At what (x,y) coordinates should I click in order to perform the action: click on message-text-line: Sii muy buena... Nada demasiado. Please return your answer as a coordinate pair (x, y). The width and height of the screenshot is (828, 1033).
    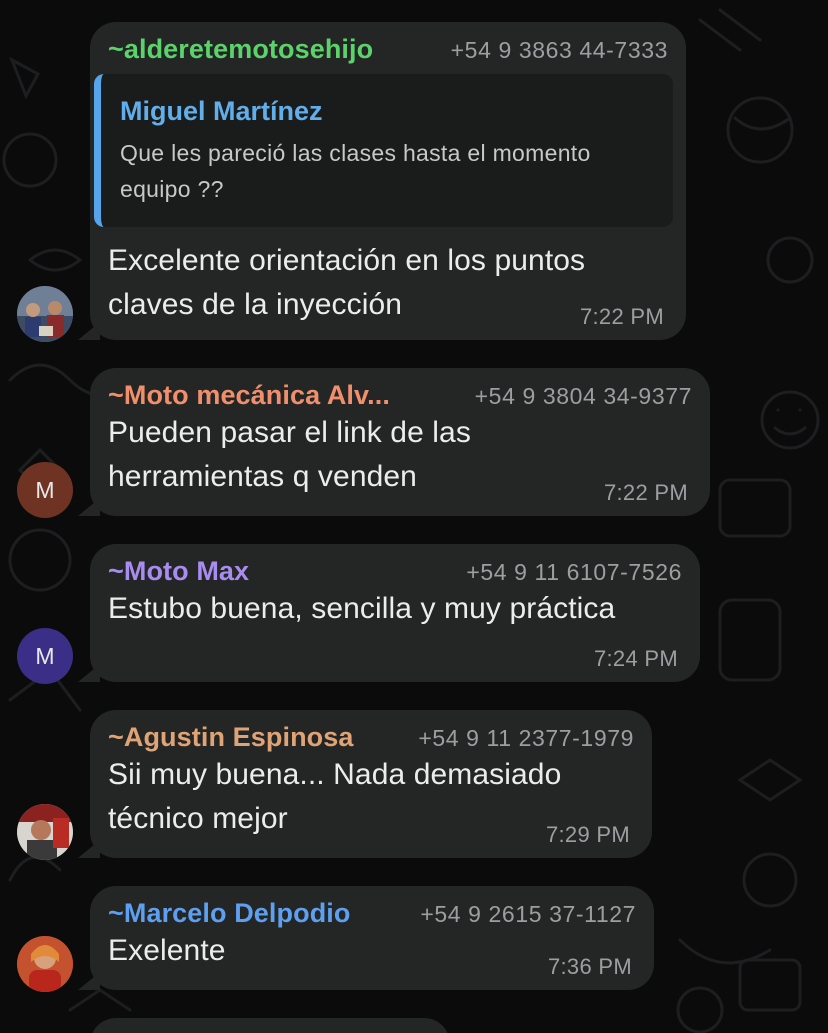
    Looking at the image, I should click on (335, 774).